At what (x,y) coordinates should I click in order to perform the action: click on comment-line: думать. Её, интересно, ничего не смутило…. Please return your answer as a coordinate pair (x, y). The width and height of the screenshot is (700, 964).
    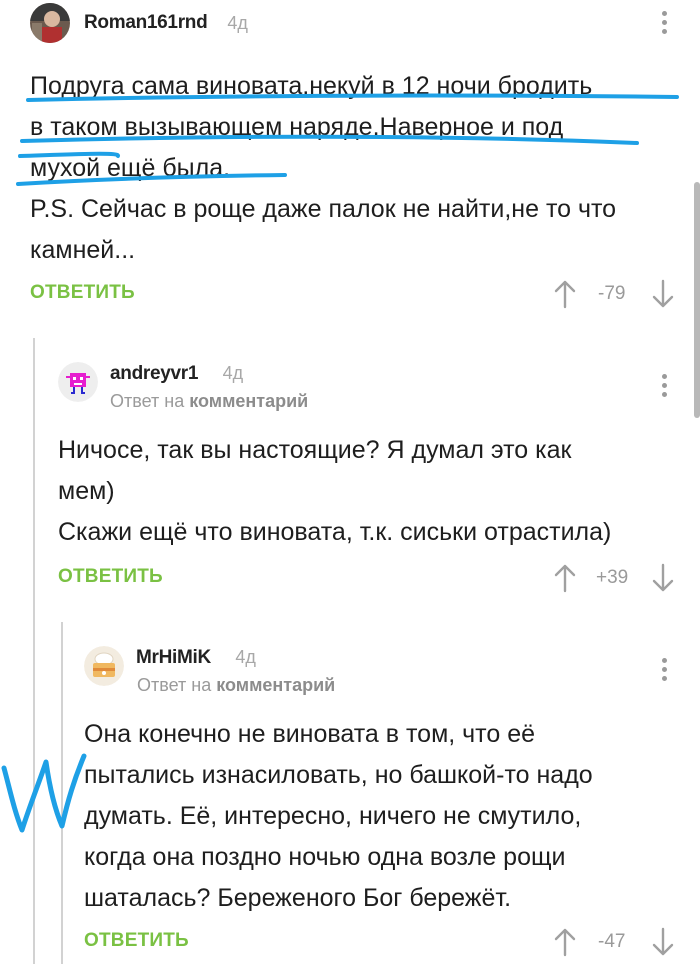
    Looking at the image, I should click on (333, 816).